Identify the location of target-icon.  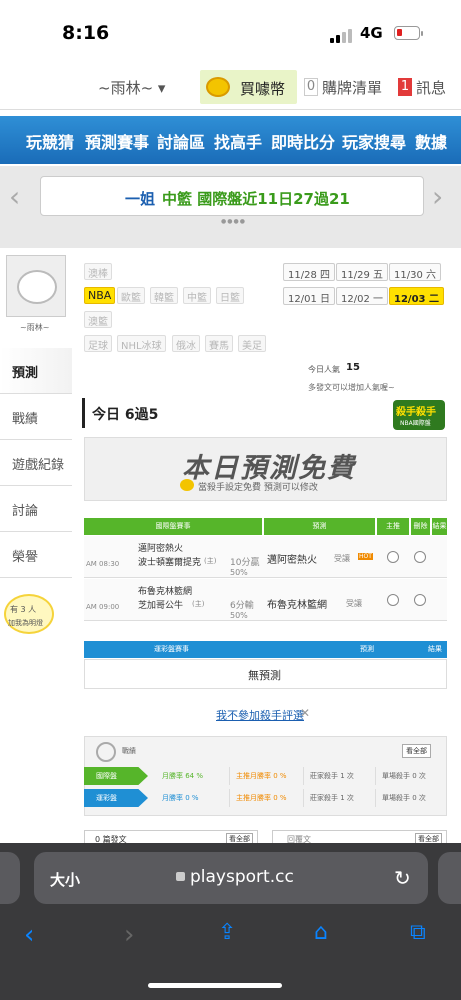
(106, 752).